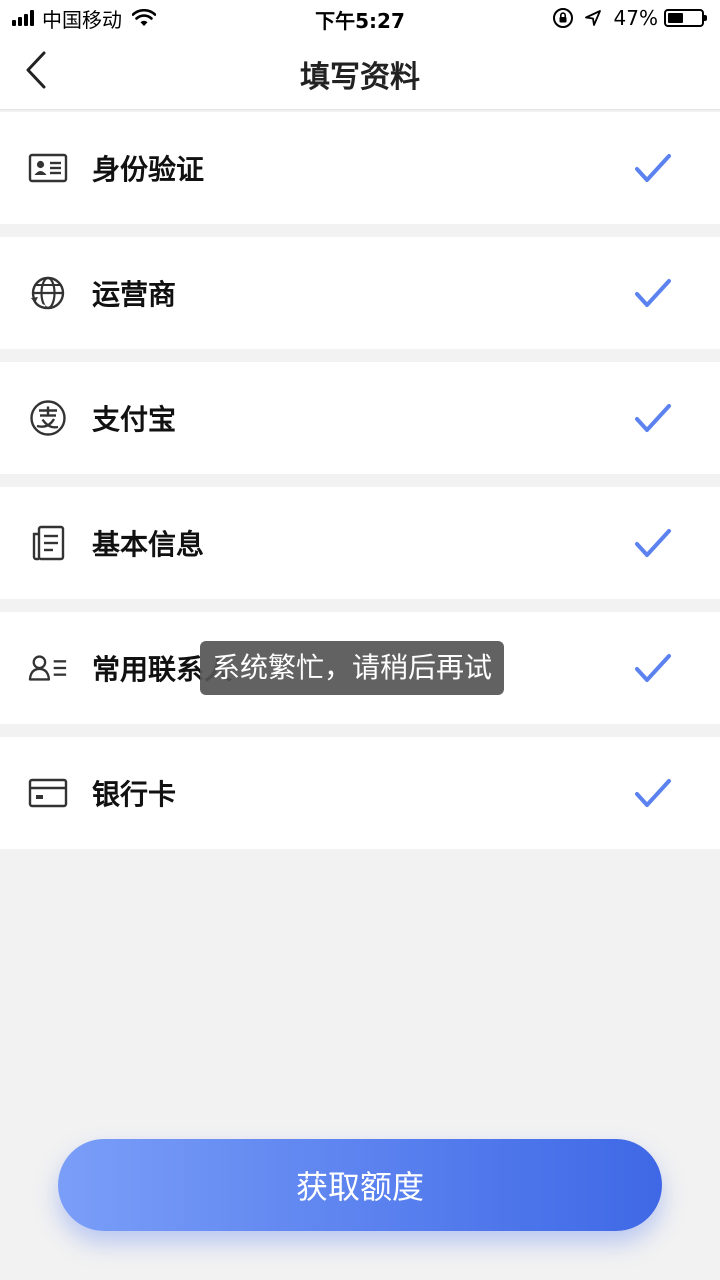 This screenshot has width=720, height=1280. Describe the element at coordinates (134, 794) in the screenshot. I see `list-item-label: 银行卡` at that location.